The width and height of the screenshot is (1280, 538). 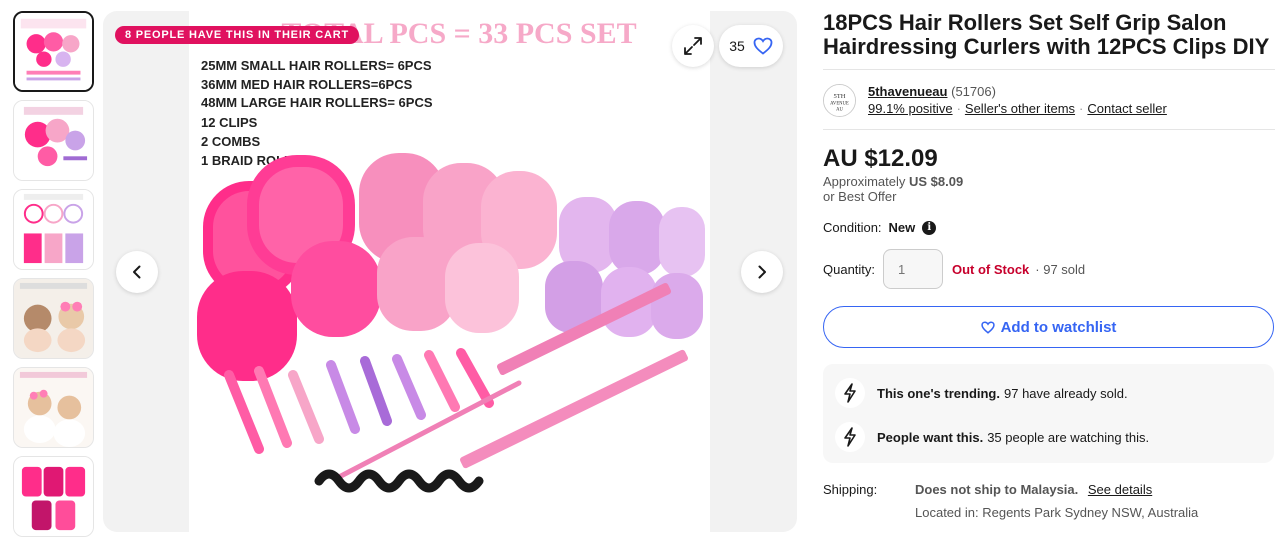 I want to click on condition-row: Condition: New i, so click(x=1049, y=227).